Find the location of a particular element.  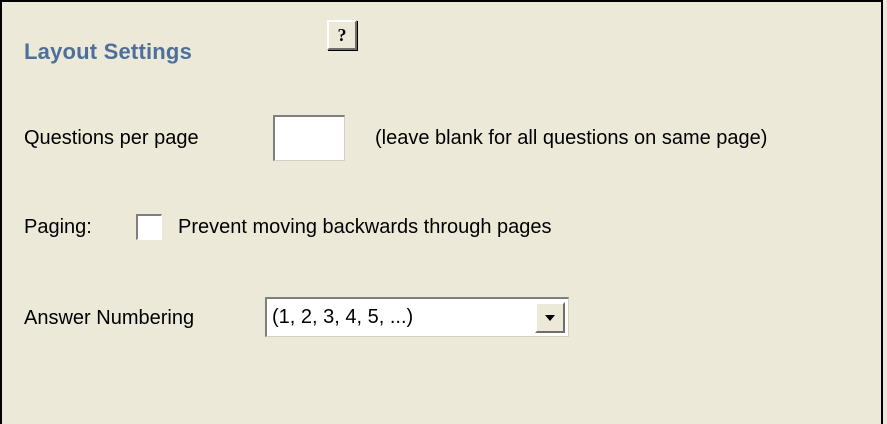

chevron-down-icon is located at coordinates (550, 317).